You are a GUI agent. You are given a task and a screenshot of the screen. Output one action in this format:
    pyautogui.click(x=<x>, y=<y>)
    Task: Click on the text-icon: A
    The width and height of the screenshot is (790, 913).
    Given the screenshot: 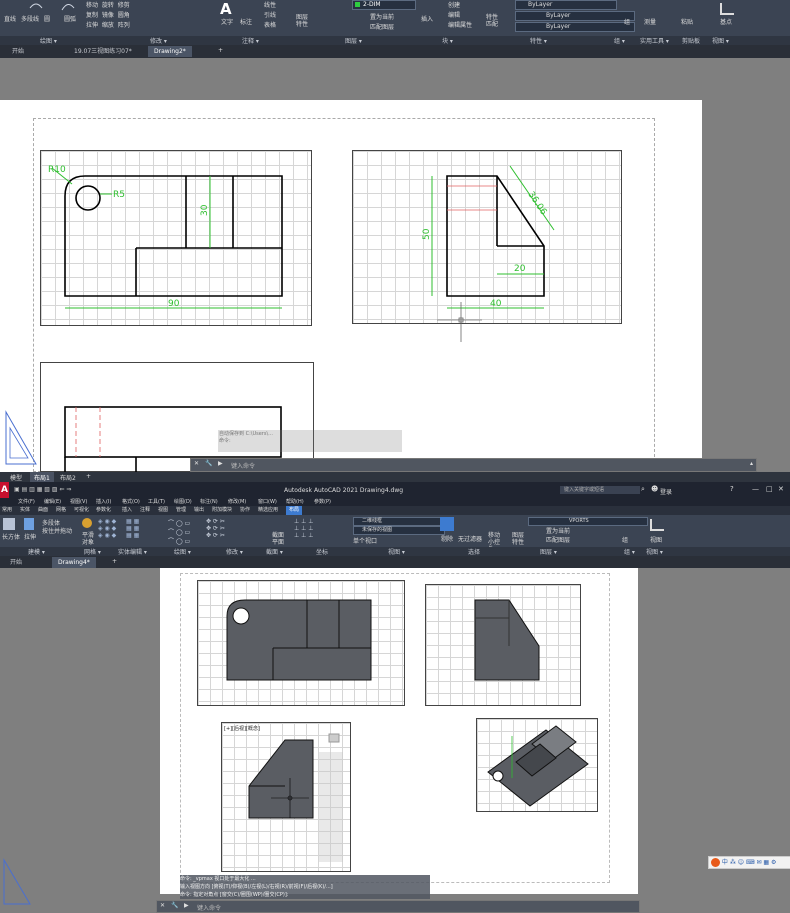 What is the action you would take?
    pyautogui.click(x=226, y=9)
    